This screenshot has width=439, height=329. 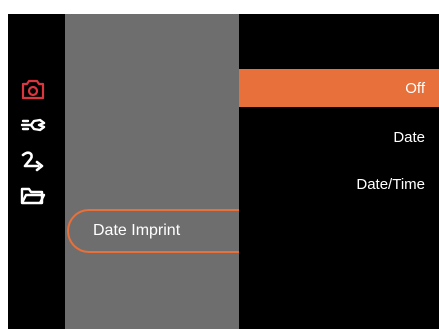 I want to click on option-label: Off, so click(x=415, y=88).